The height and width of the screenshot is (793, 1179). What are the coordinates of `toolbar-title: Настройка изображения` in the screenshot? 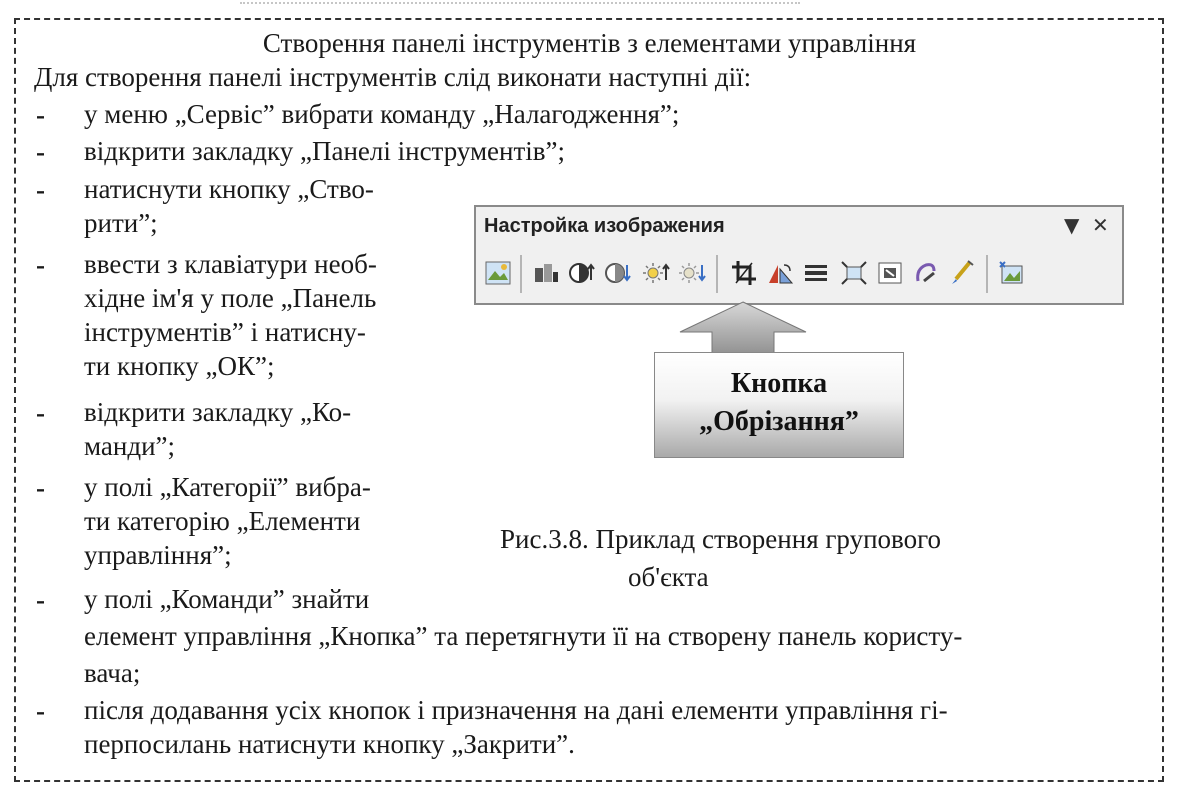 It's located at (604, 226).